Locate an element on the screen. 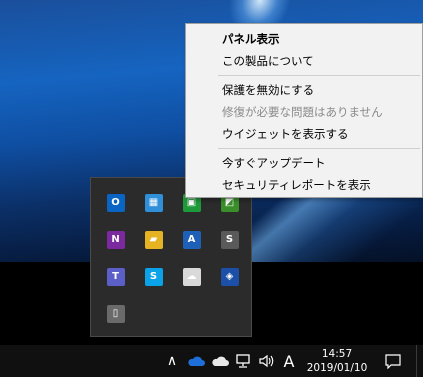  taskbar: ∧ A 14:57 2019/01/10 is located at coordinates (211, 361).